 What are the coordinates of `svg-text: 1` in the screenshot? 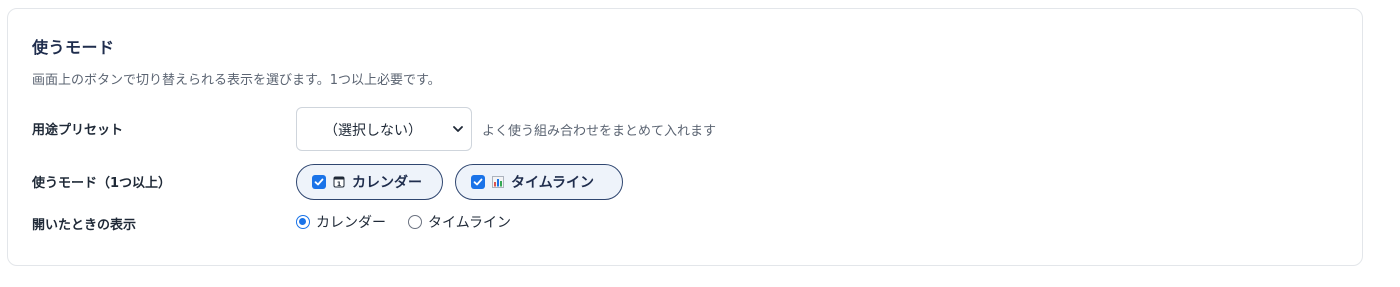 It's located at (339, 184).